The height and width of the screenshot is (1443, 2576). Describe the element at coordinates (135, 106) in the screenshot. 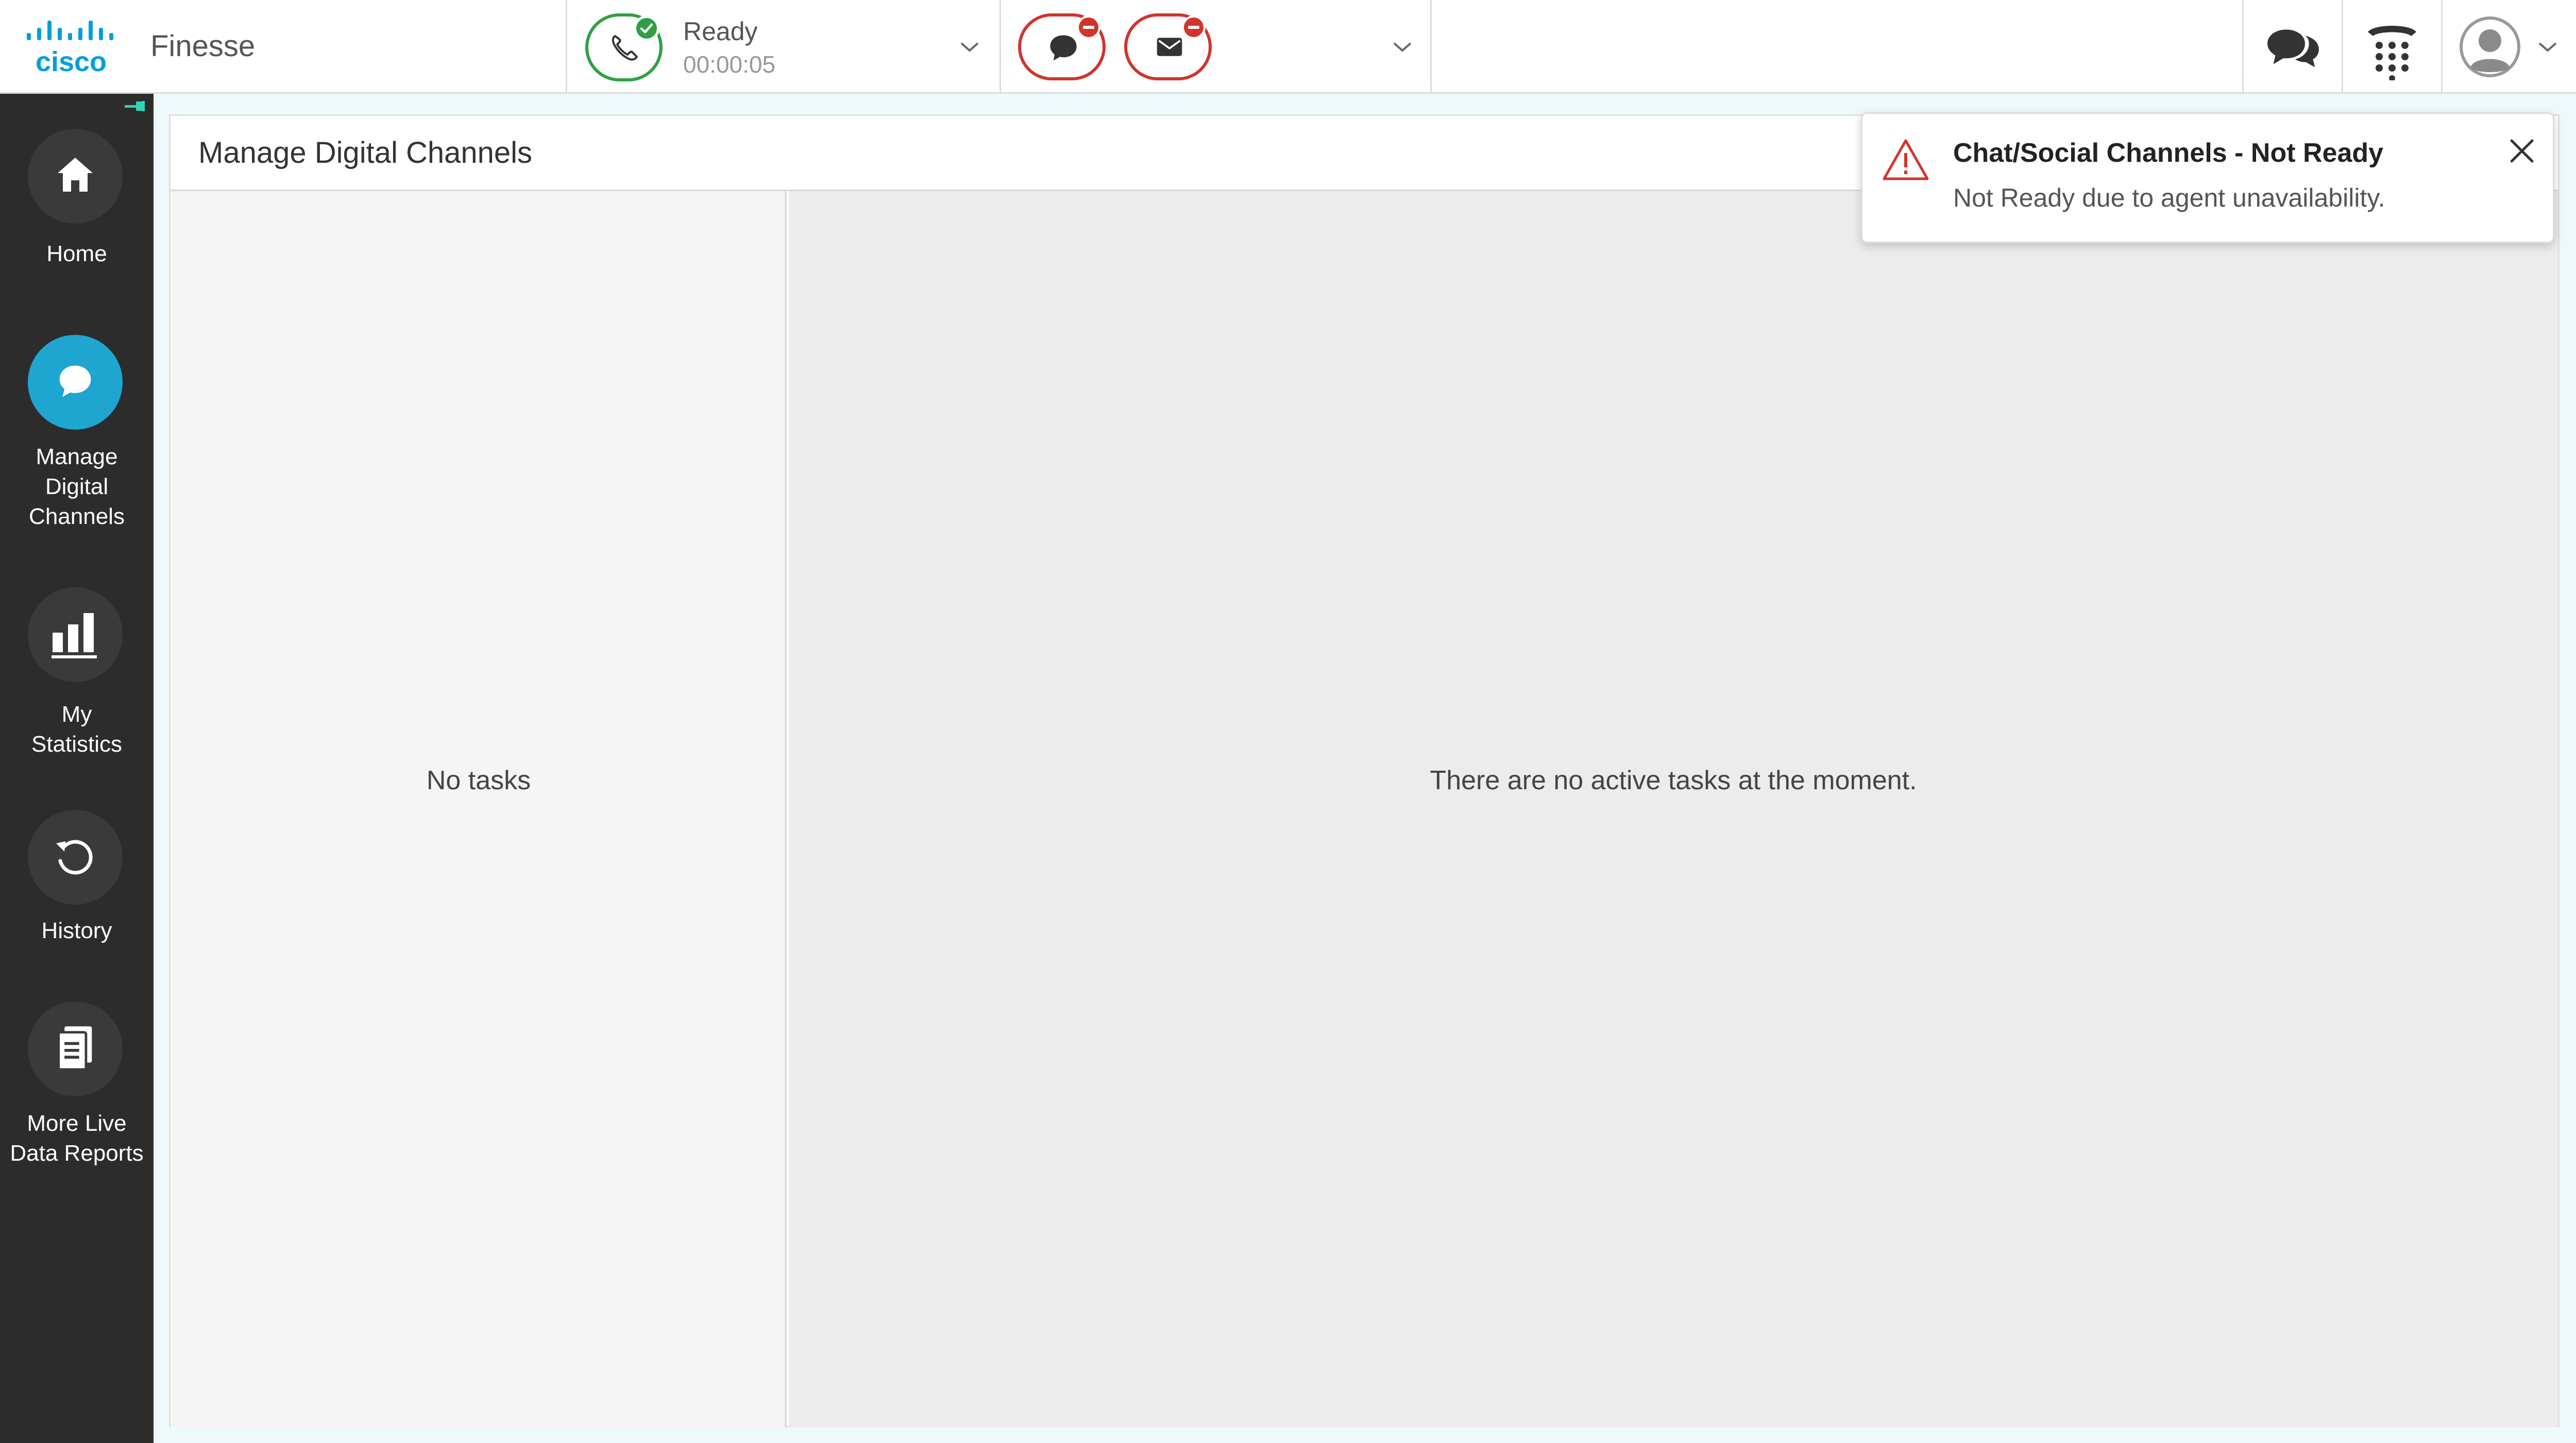

I see `pin-icon` at that location.